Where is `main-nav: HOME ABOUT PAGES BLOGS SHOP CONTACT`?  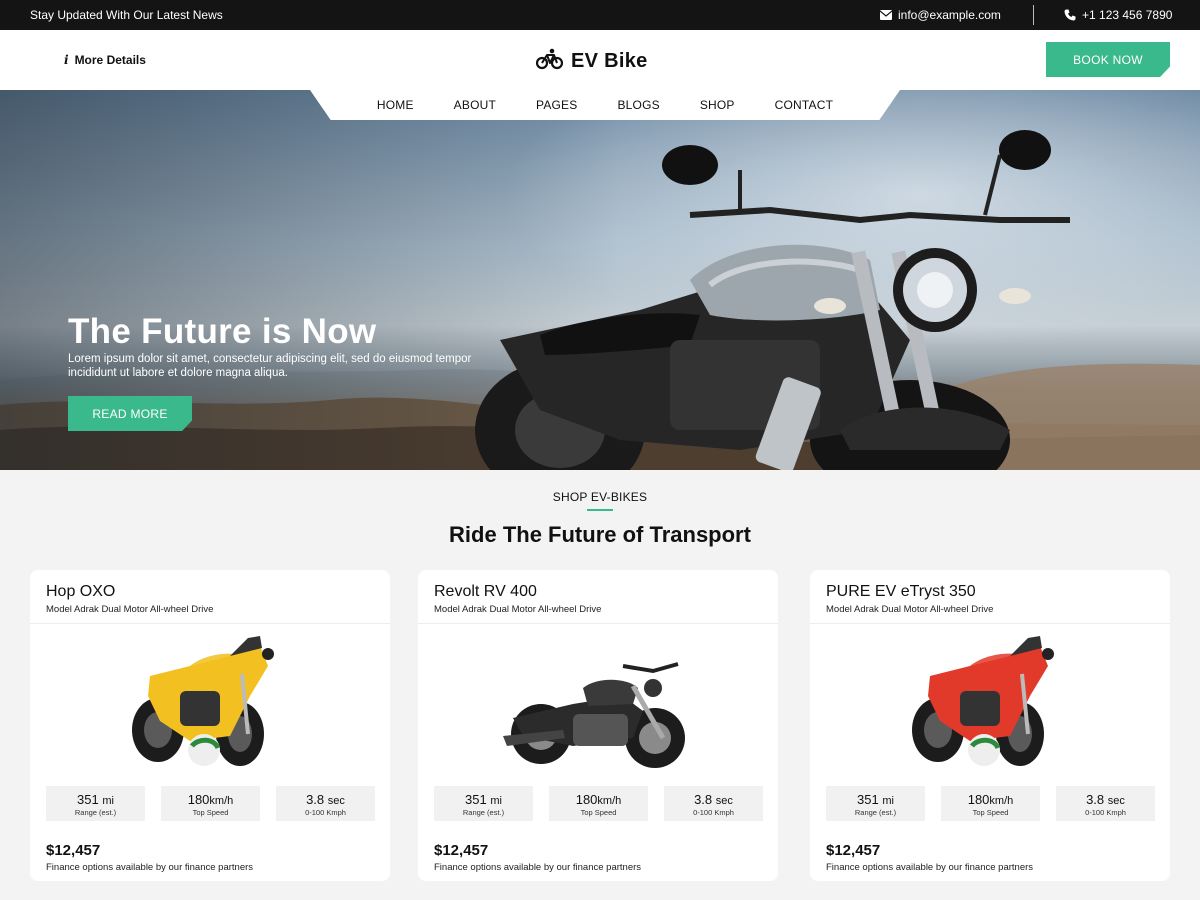 main-nav: HOME ABOUT PAGES BLOGS SHOP CONTACT is located at coordinates (605, 105).